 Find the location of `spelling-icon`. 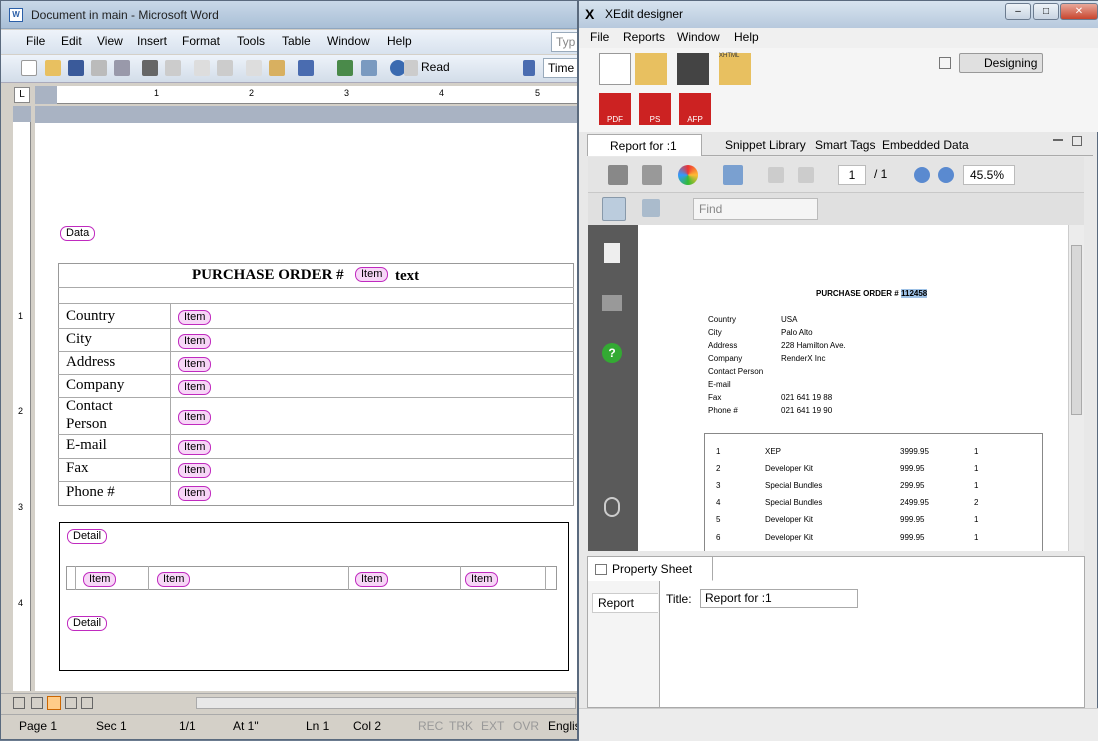

spelling-icon is located at coordinates (202, 68).